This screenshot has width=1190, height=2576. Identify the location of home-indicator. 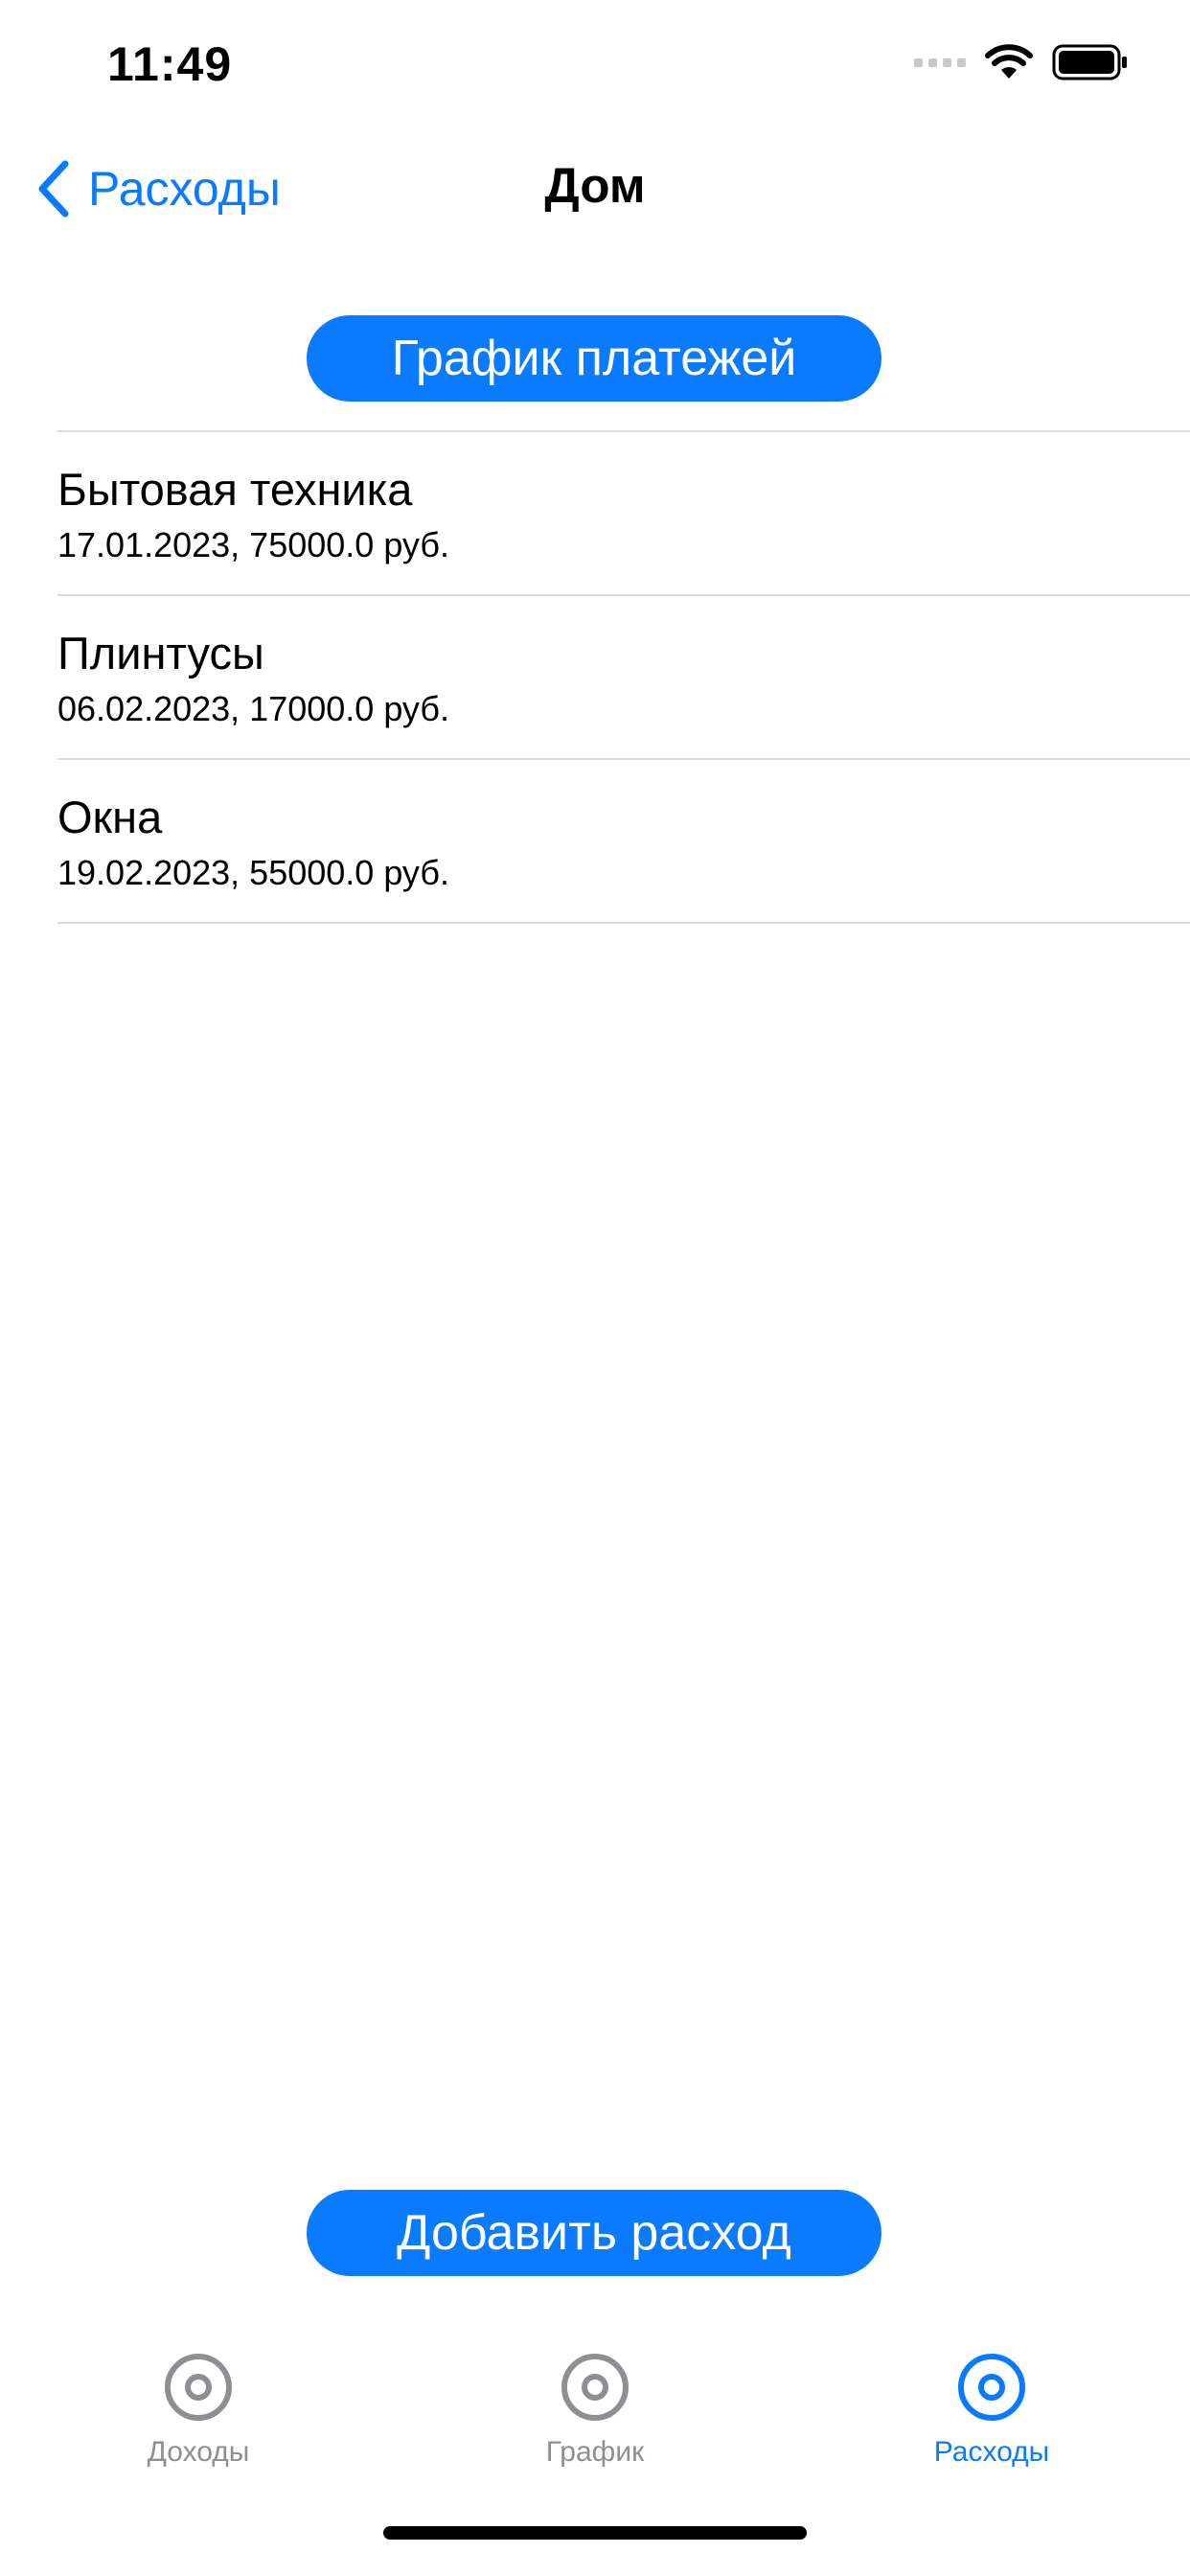
(595, 2533).